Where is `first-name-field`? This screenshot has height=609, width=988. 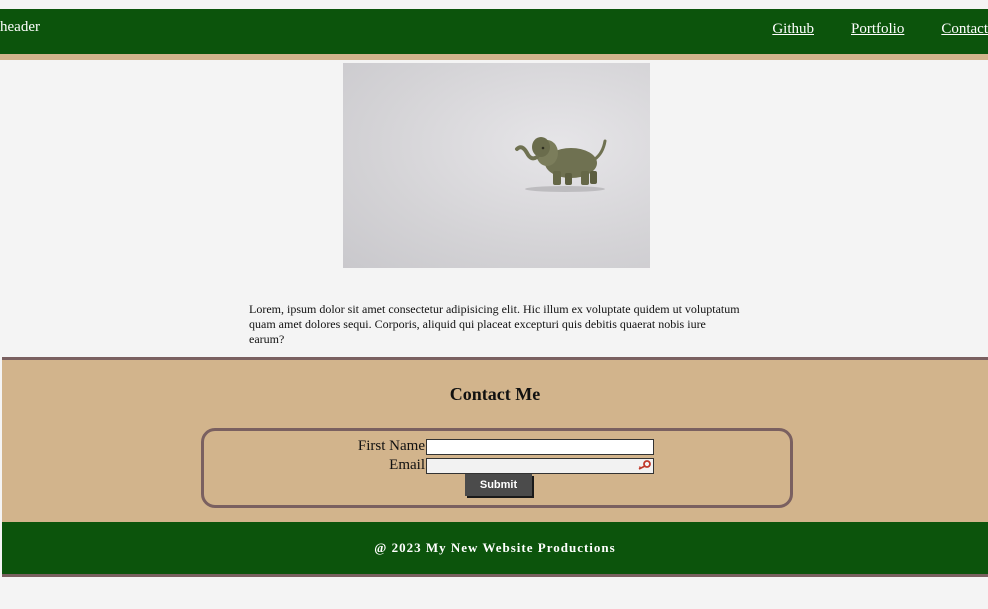
first-name-field is located at coordinates (540, 447).